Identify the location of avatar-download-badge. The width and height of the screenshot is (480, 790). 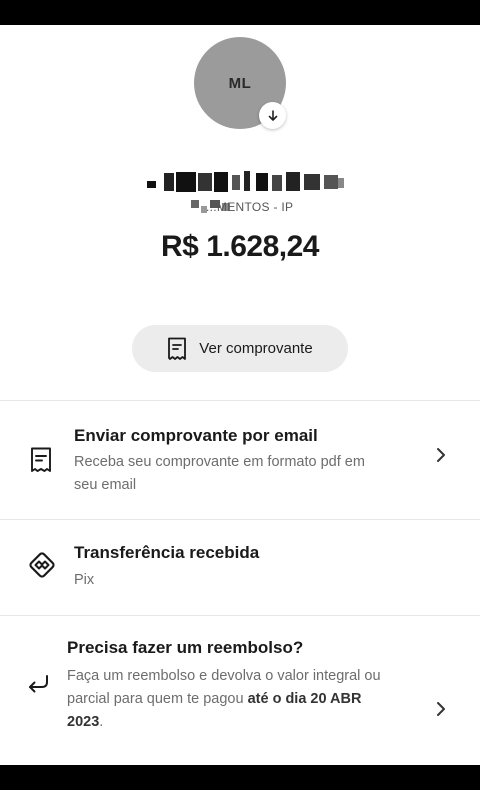
(272, 115).